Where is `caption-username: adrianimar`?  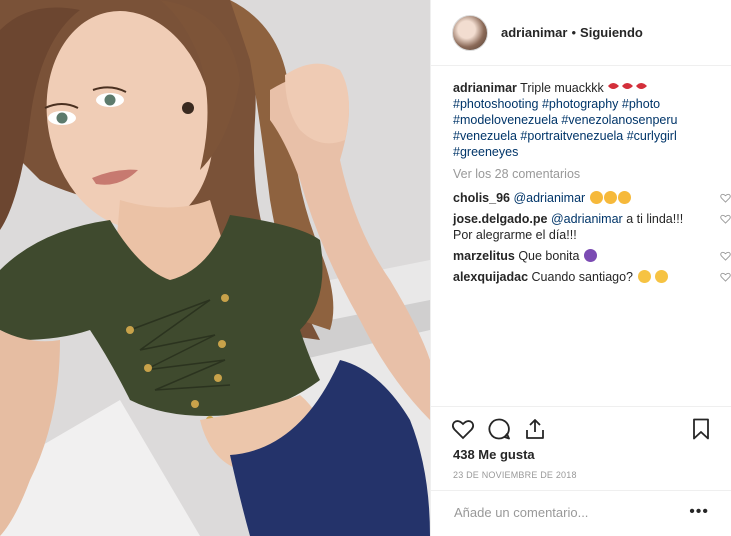 caption-username: adrianimar is located at coordinates (485, 88).